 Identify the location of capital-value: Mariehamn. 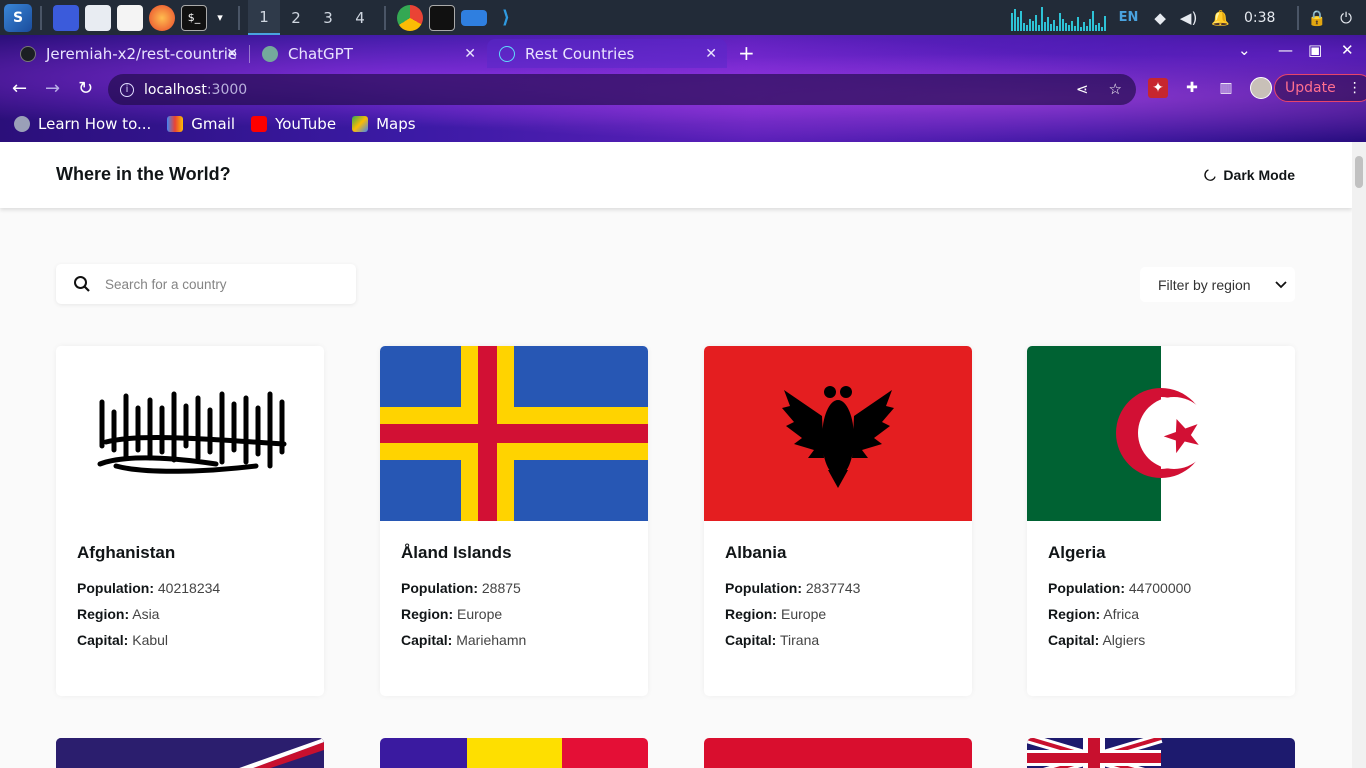
(491, 640).